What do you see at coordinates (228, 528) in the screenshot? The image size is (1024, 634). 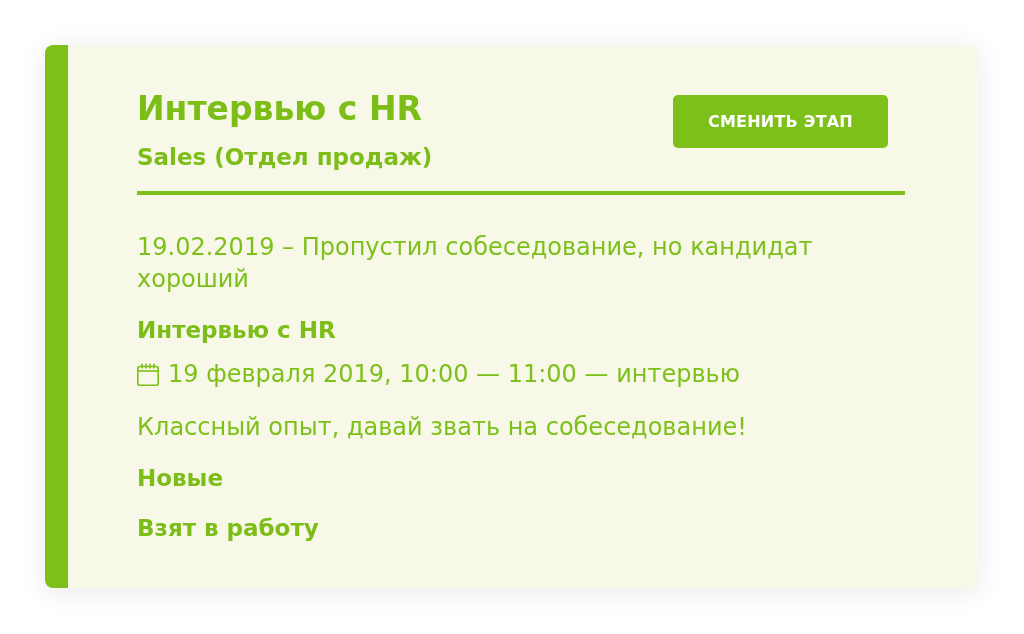 I see `stage-heading: Взят в работу` at bounding box center [228, 528].